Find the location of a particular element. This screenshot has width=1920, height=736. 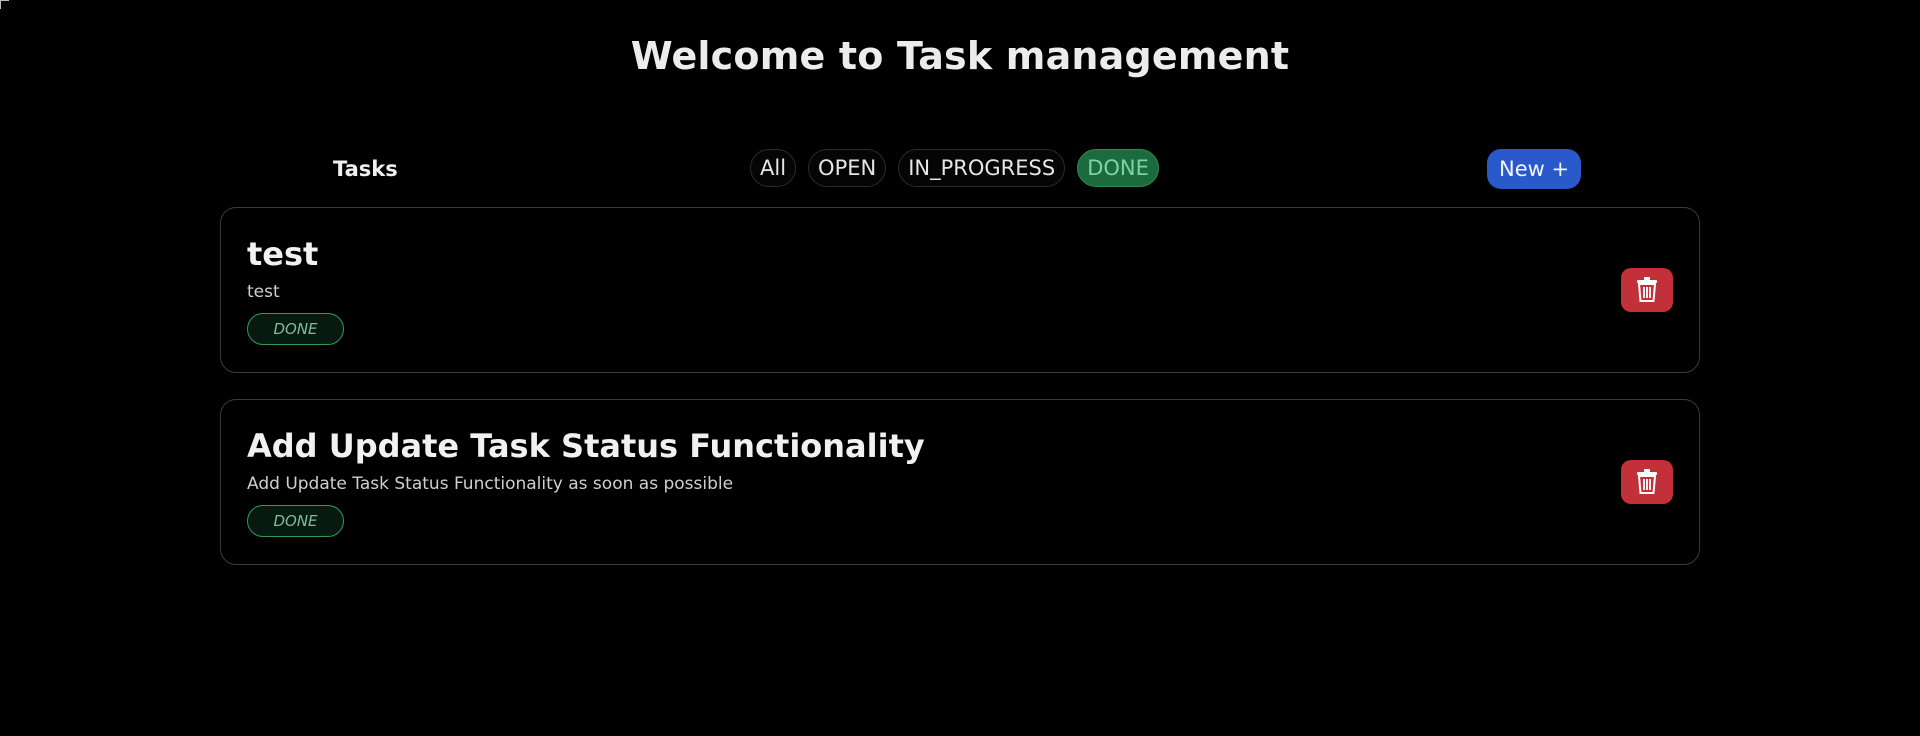

task-description: test is located at coordinates (263, 292).